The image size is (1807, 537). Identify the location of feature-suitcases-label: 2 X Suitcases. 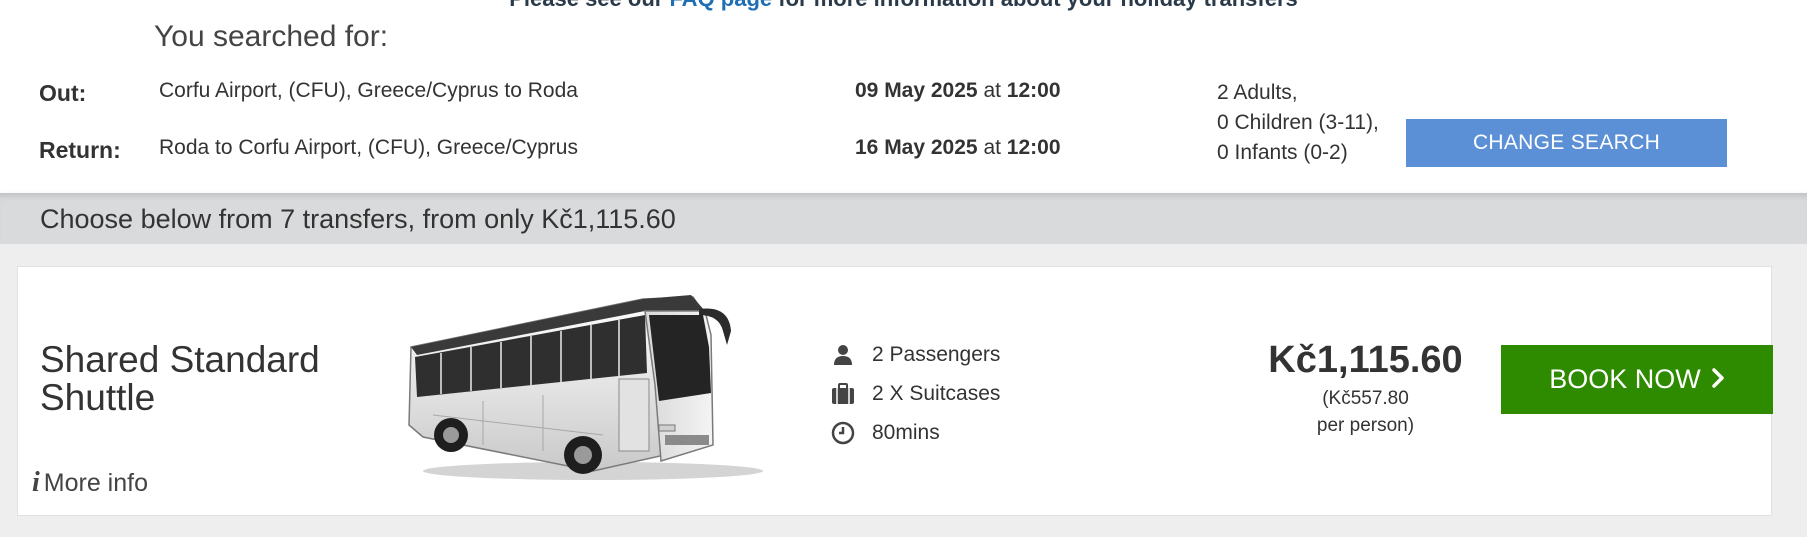
(936, 393).